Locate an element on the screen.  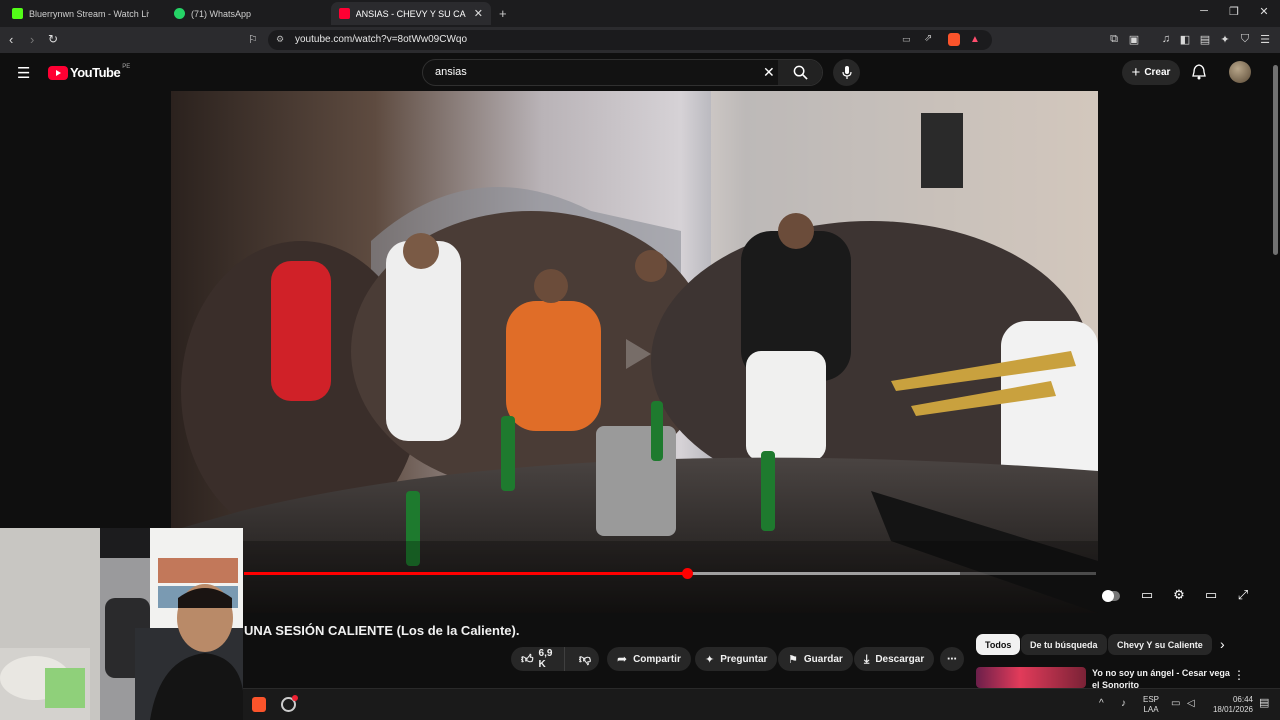
share-button: ➦ Compartir is located at coordinates (649, 659).